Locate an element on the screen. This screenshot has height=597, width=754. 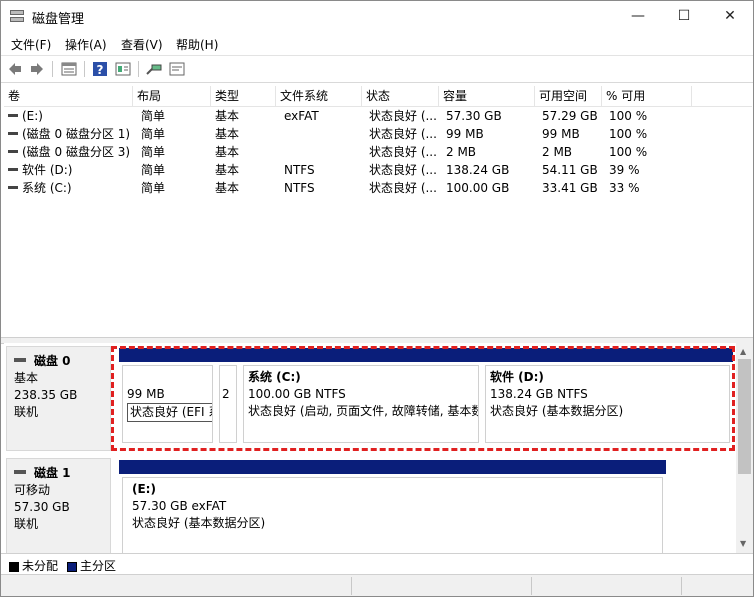
disk-name: 磁盘 0 is located at coordinates (52, 361).